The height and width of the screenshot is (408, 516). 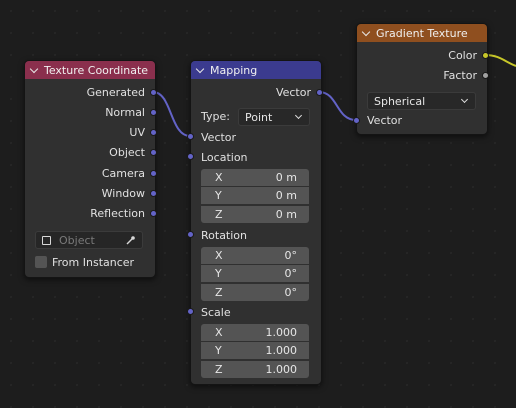 I want to click on socket-scale-in, so click(x=190, y=311).